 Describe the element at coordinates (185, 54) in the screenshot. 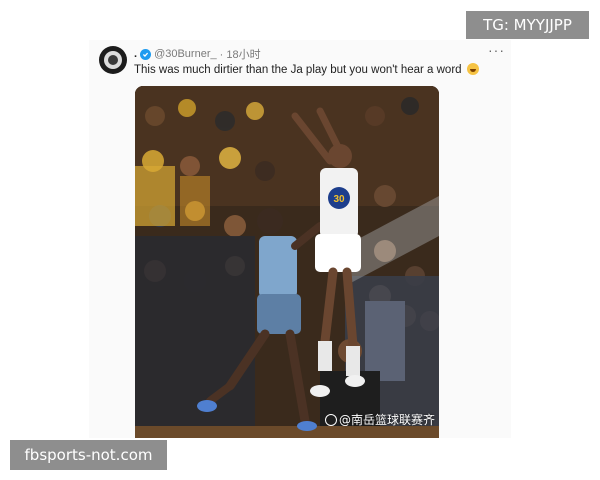

I see `handle: @30Burner_` at that location.